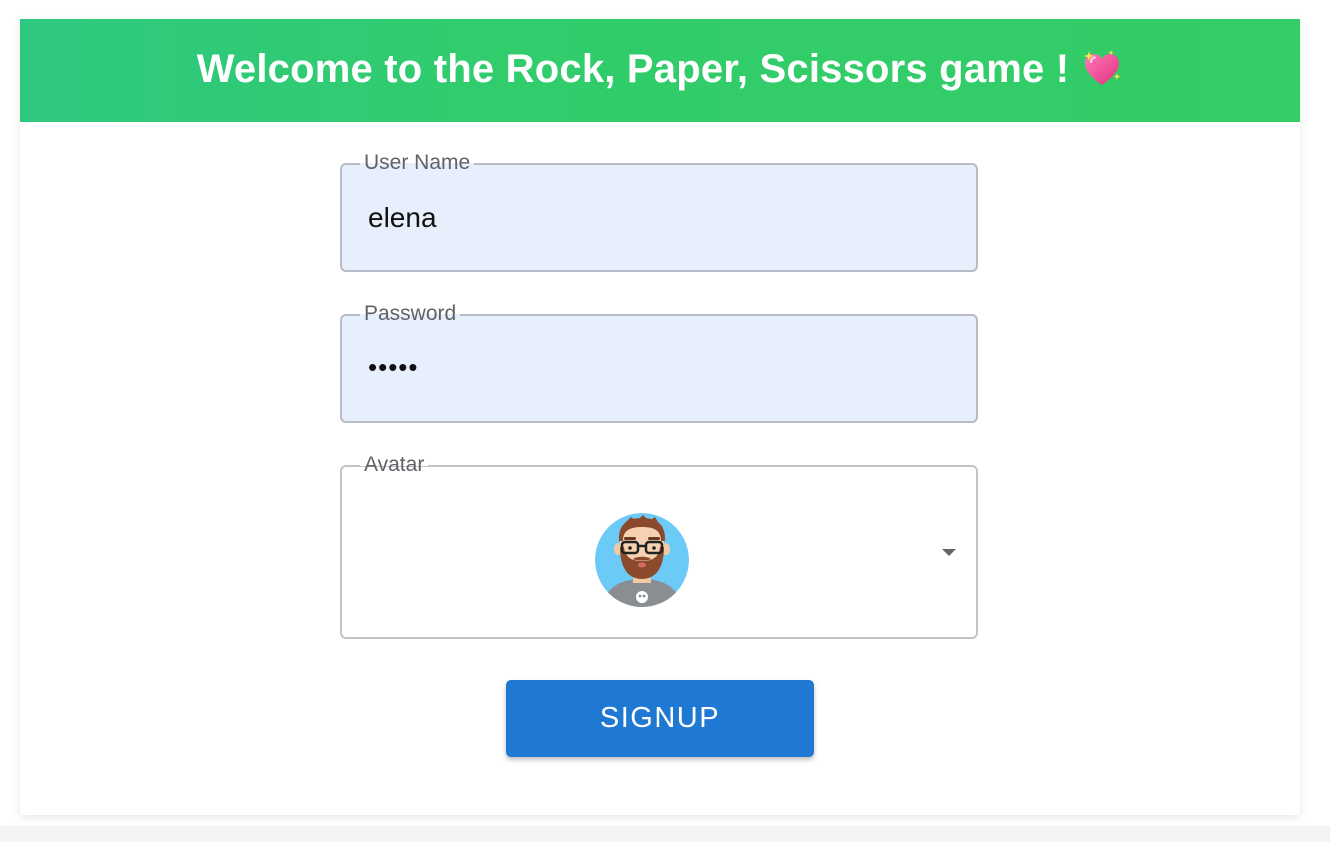 This screenshot has width=1330, height=842. Describe the element at coordinates (659, 362) in the screenshot. I see `password-field: Password •••••` at that location.